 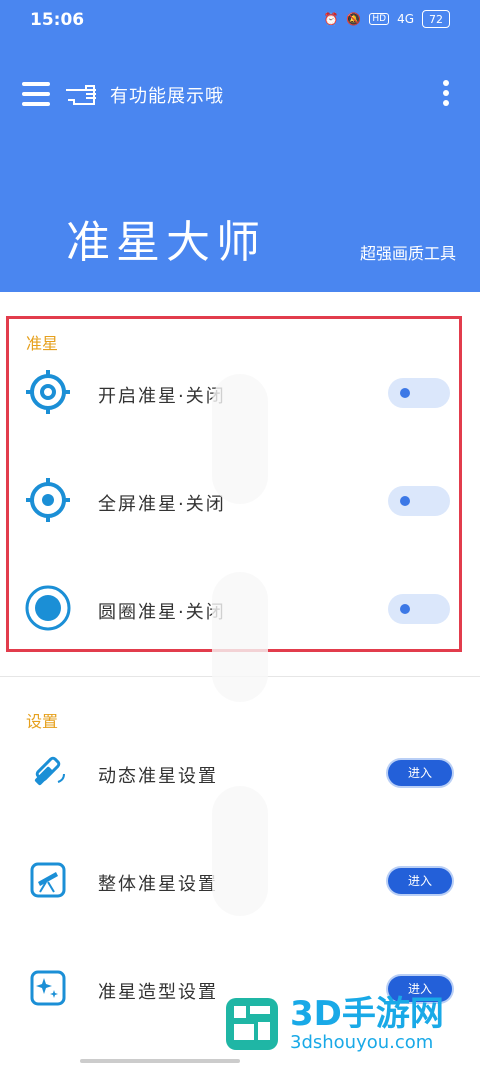 I want to click on app-subtitle: 超强画质工具, so click(x=407, y=253).